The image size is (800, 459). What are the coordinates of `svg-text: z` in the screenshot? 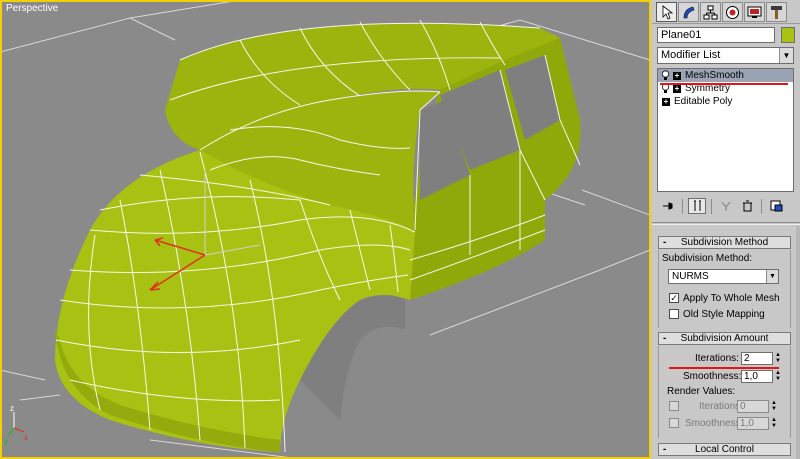 It's located at (12, 408).